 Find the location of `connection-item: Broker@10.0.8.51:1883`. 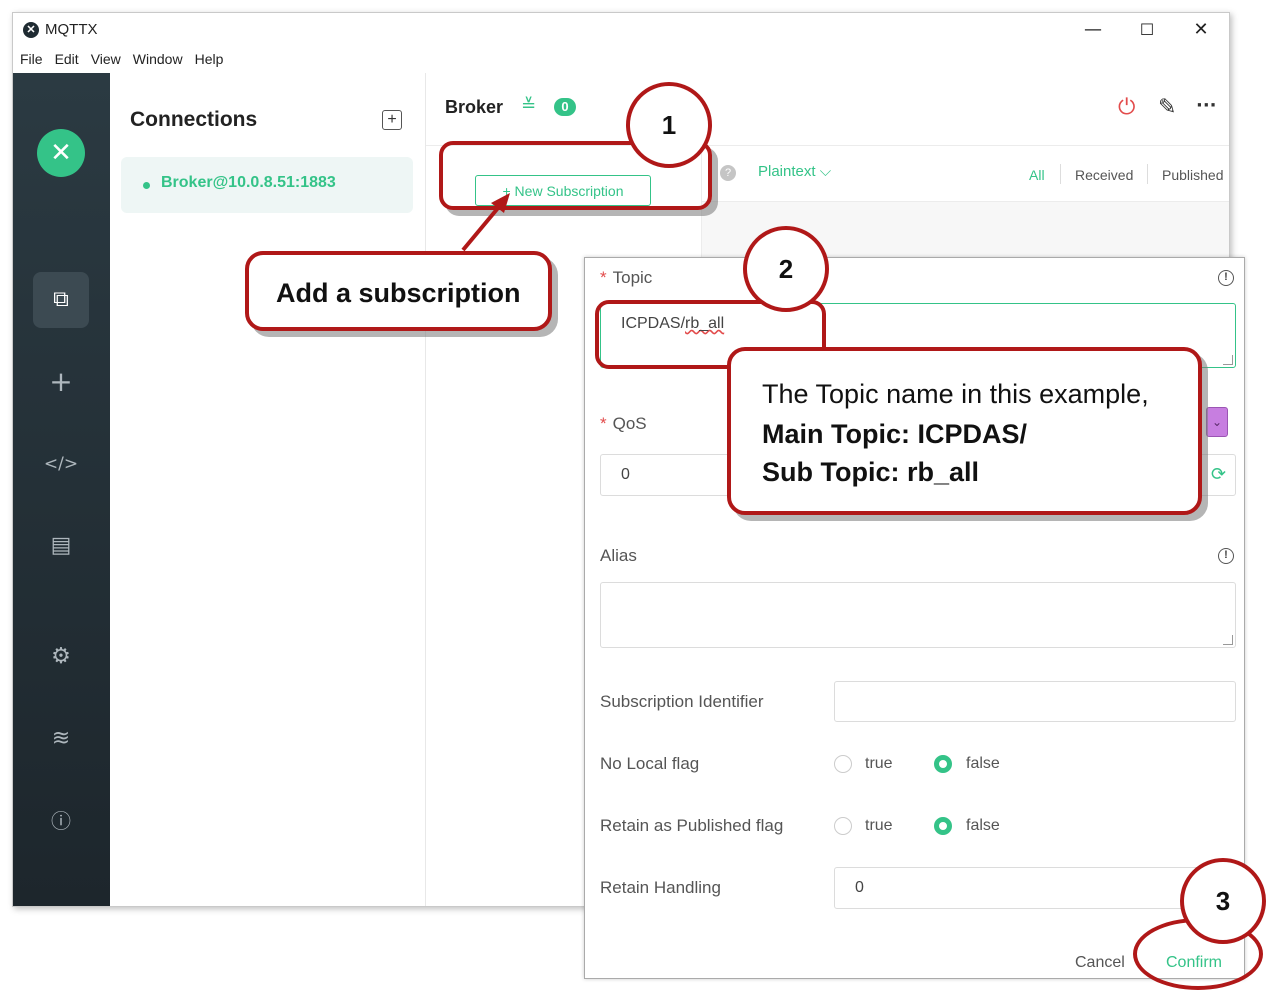

connection-item: Broker@10.0.8.51:1883 is located at coordinates (267, 185).